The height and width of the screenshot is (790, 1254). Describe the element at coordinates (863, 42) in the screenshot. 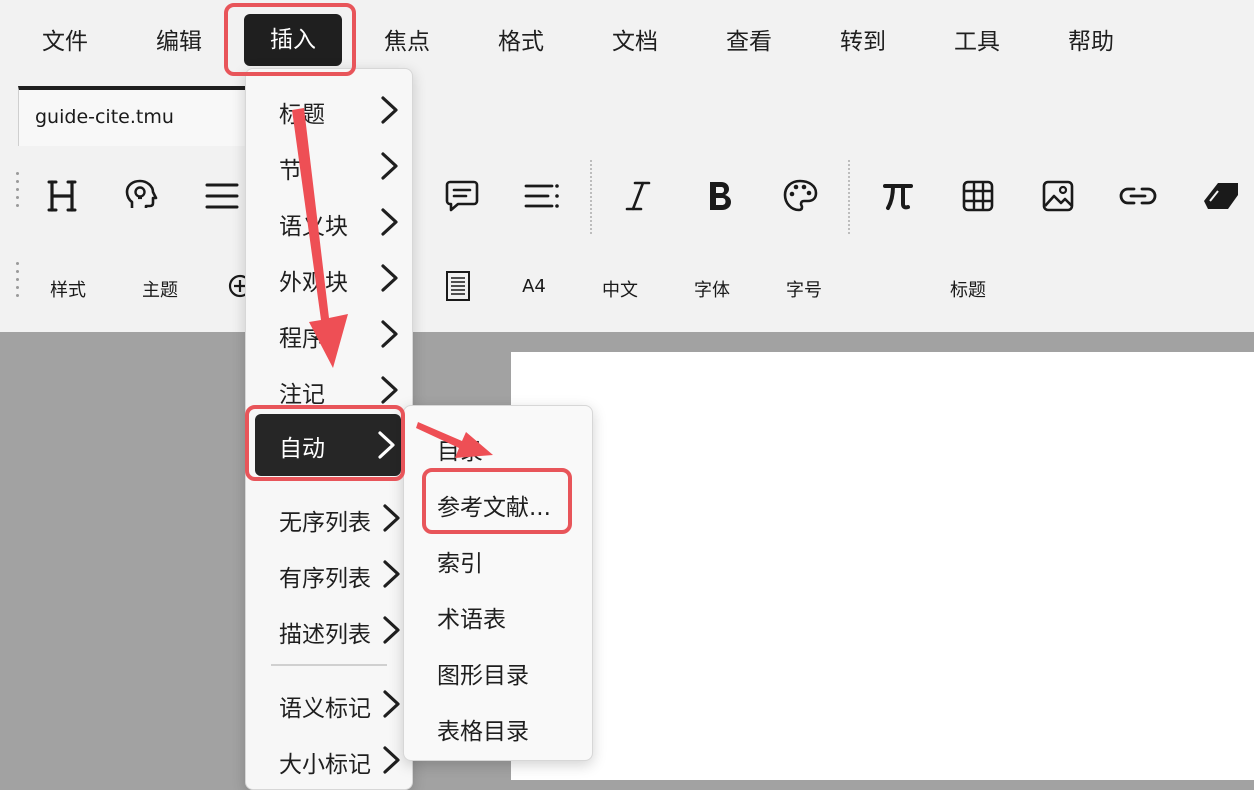

I see `menu-goto: 转到` at that location.